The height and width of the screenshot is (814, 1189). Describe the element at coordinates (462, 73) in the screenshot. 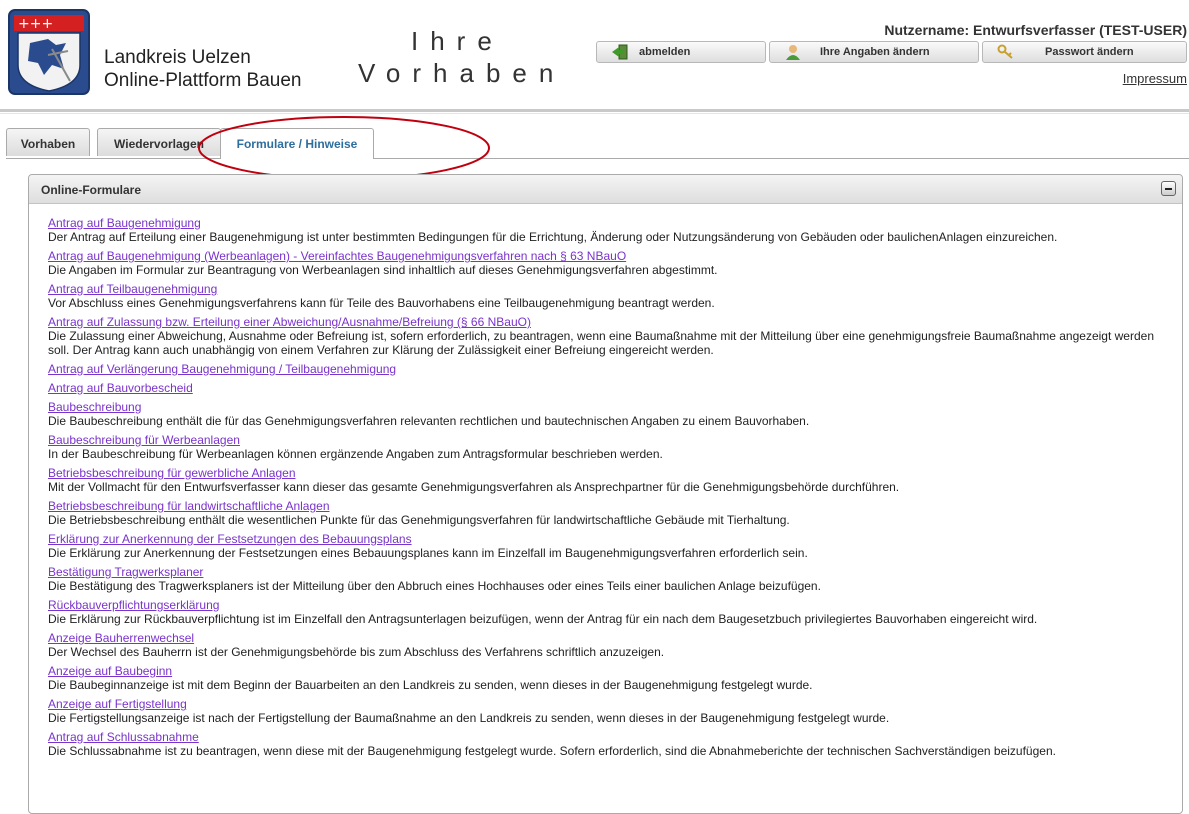

I see `page-title-line2: Vorhaben` at that location.